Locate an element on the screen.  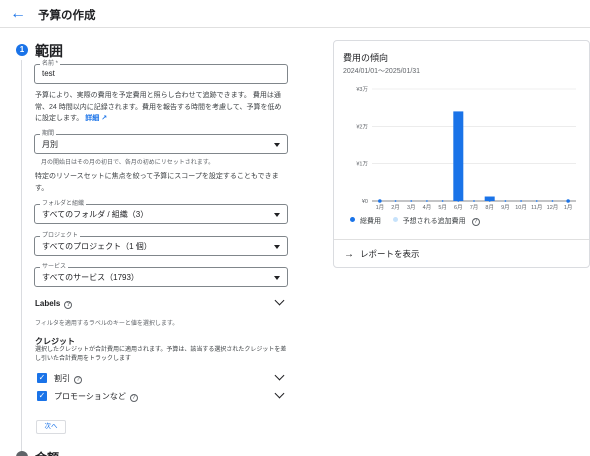
page-title: 予算の作成 is located at coordinates (67, 16).